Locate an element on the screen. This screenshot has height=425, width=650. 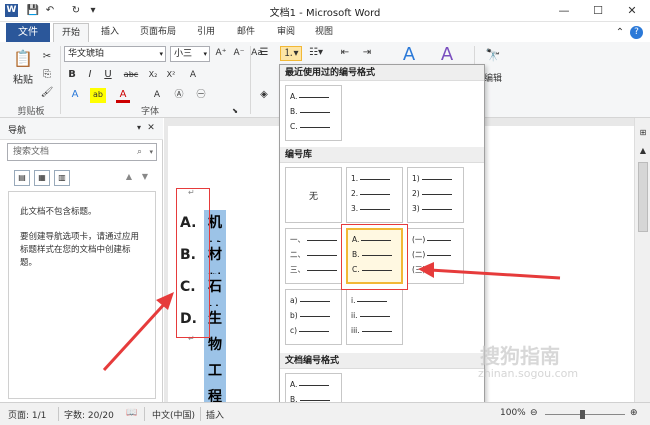
ribbon-tabs: 文件 开始 插入 页面布局 引用 邮件 审阅 视图 ⌃ ? is located at coordinates (325, 32).